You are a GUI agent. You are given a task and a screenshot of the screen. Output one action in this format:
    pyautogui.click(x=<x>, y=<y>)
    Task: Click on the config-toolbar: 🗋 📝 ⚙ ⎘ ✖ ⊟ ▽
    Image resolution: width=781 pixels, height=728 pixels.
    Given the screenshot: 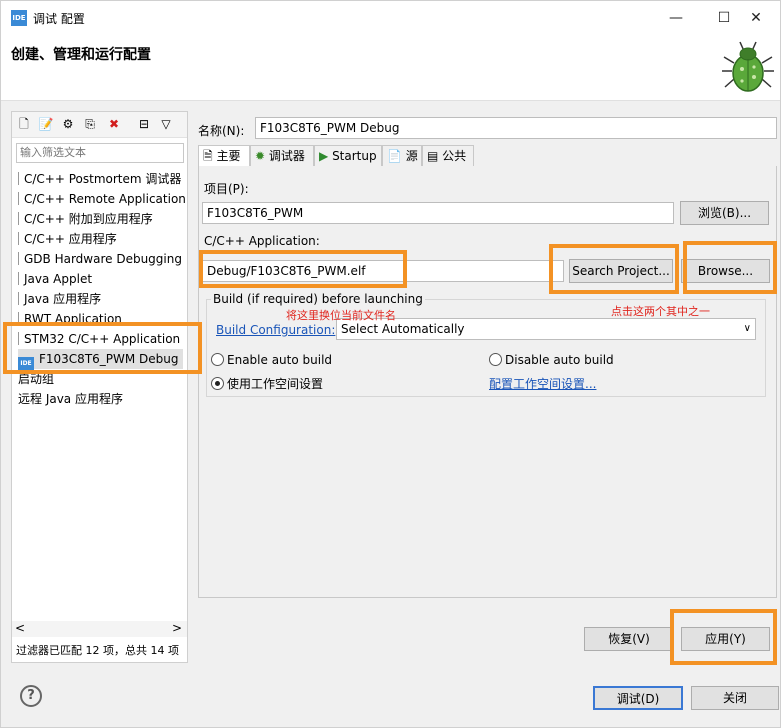 What is the action you would take?
    pyautogui.click(x=99, y=125)
    